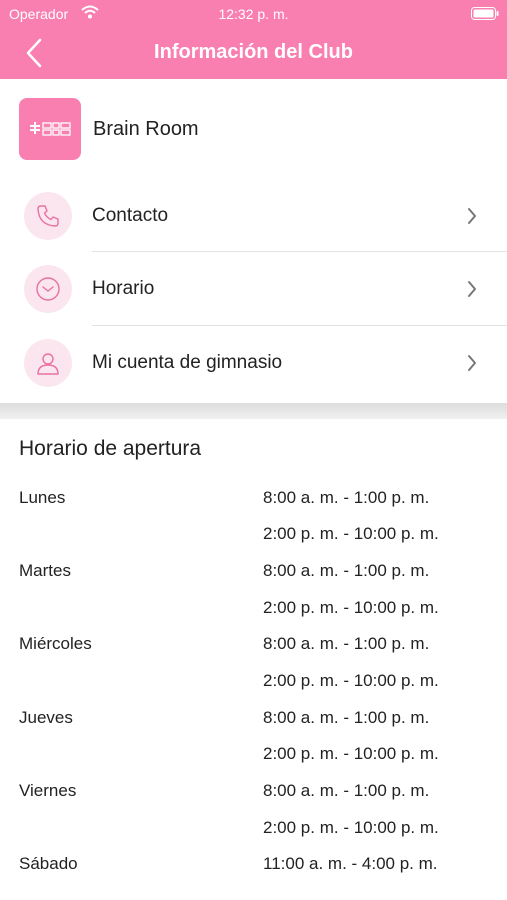 This screenshot has width=507, height=900. I want to click on battery-icon, so click(485, 13).